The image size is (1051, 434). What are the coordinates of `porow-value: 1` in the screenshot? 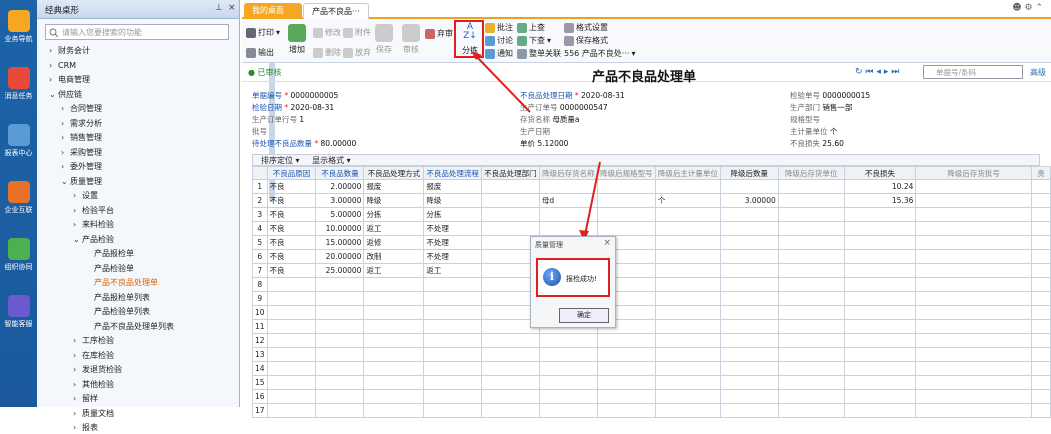 It's located at (301, 119).